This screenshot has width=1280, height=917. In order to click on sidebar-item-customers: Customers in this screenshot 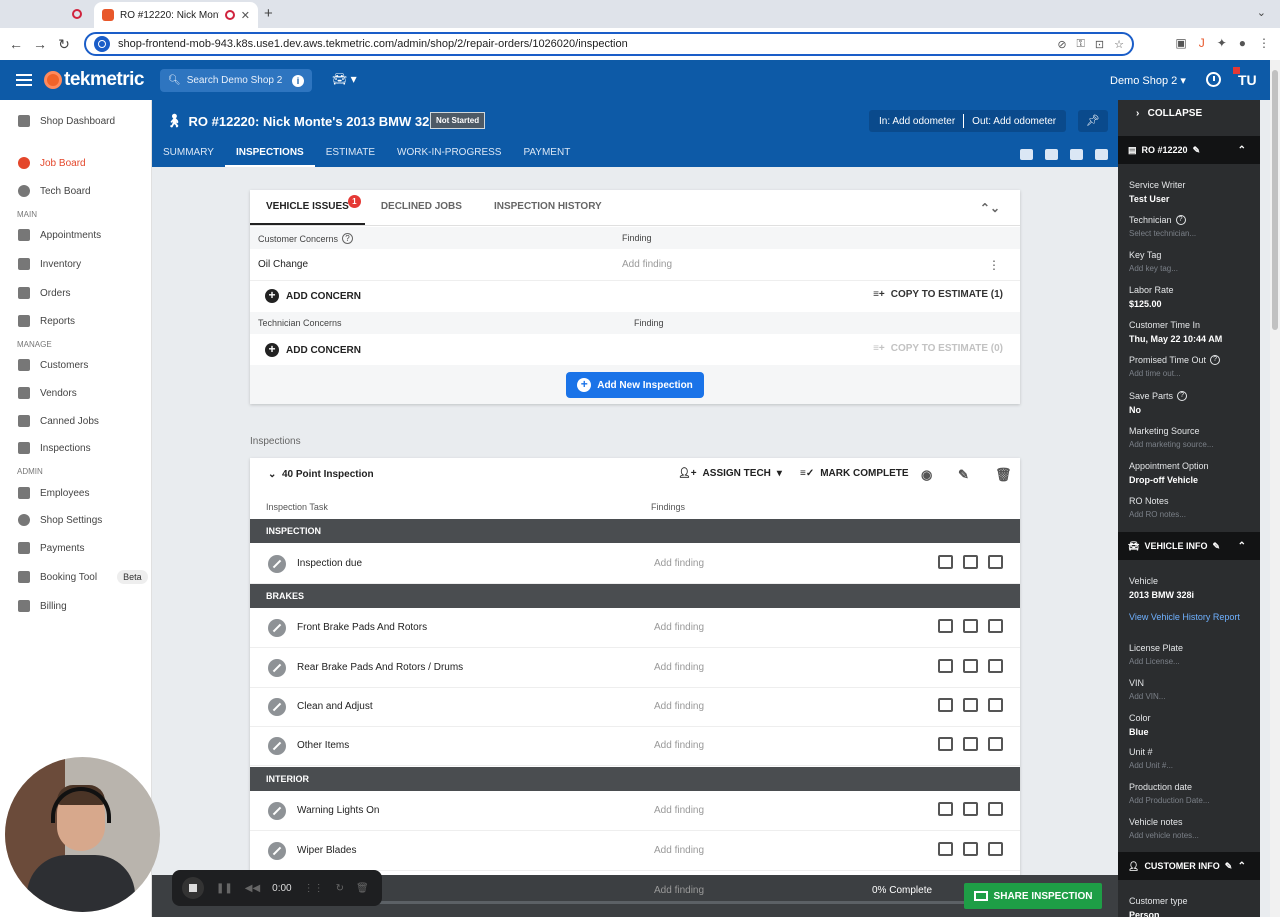, I will do `click(76, 365)`.